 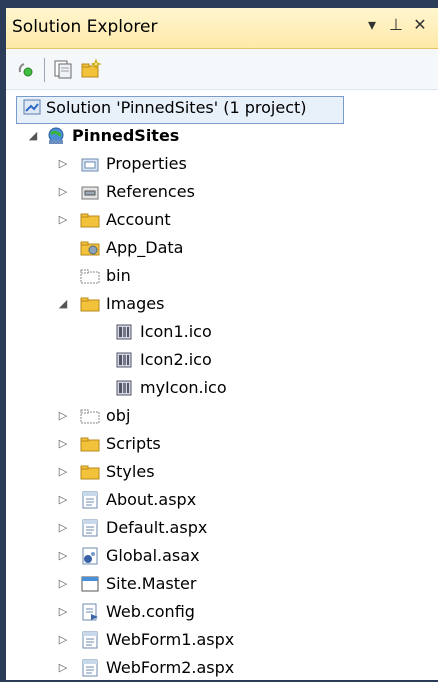 I want to click on solution-icon, so click(x=32, y=108).